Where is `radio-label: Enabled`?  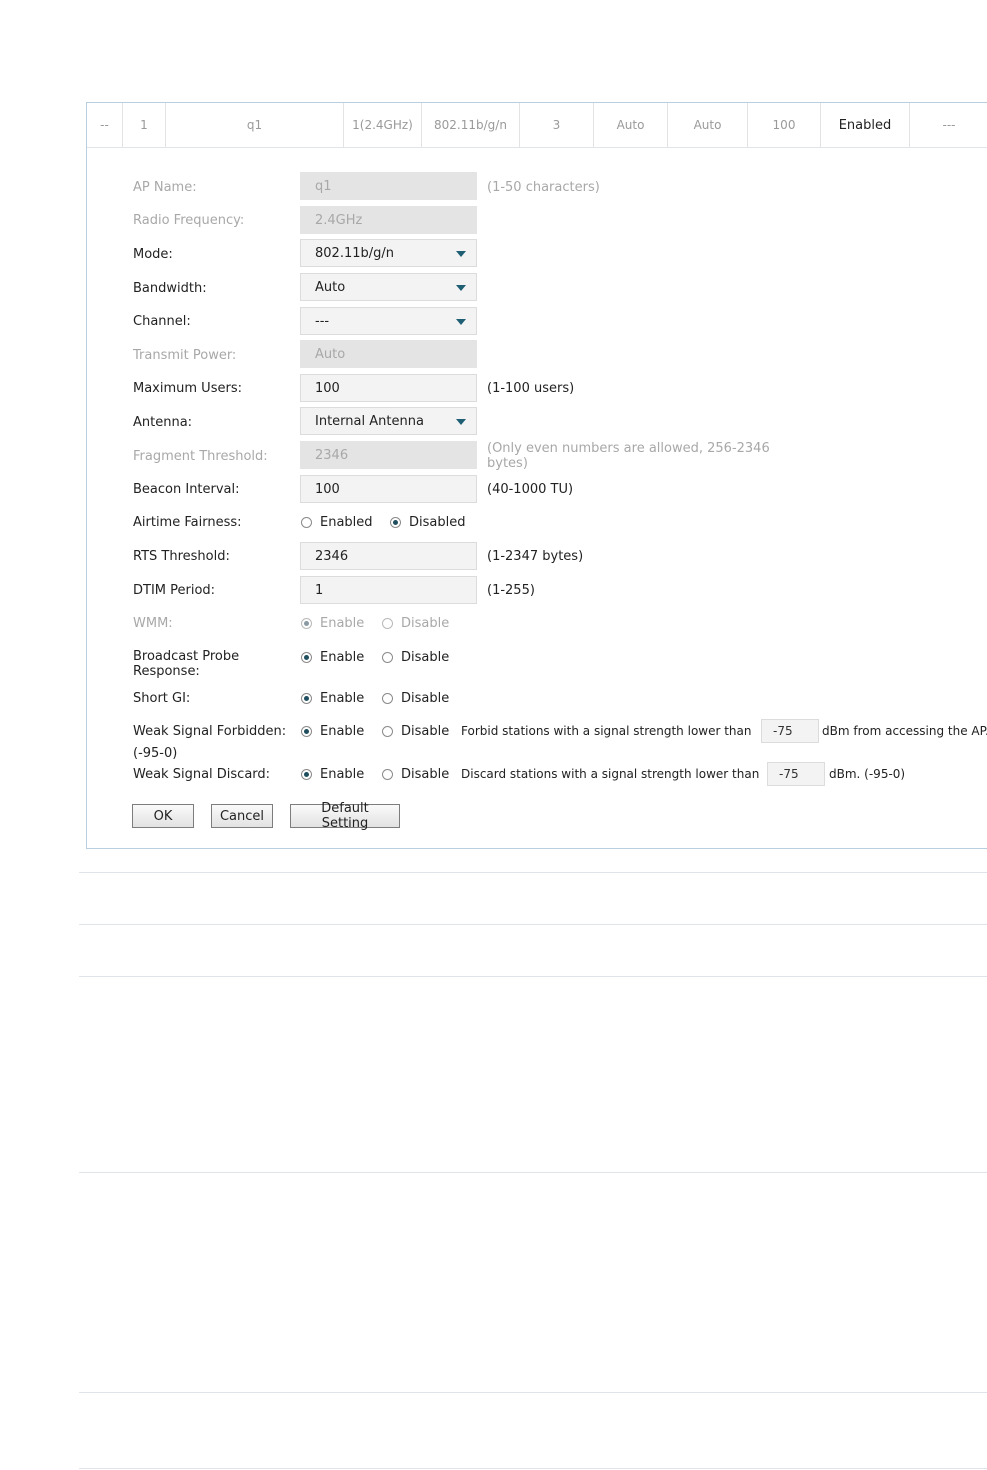 radio-label: Enabled is located at coordinates (346, 522).